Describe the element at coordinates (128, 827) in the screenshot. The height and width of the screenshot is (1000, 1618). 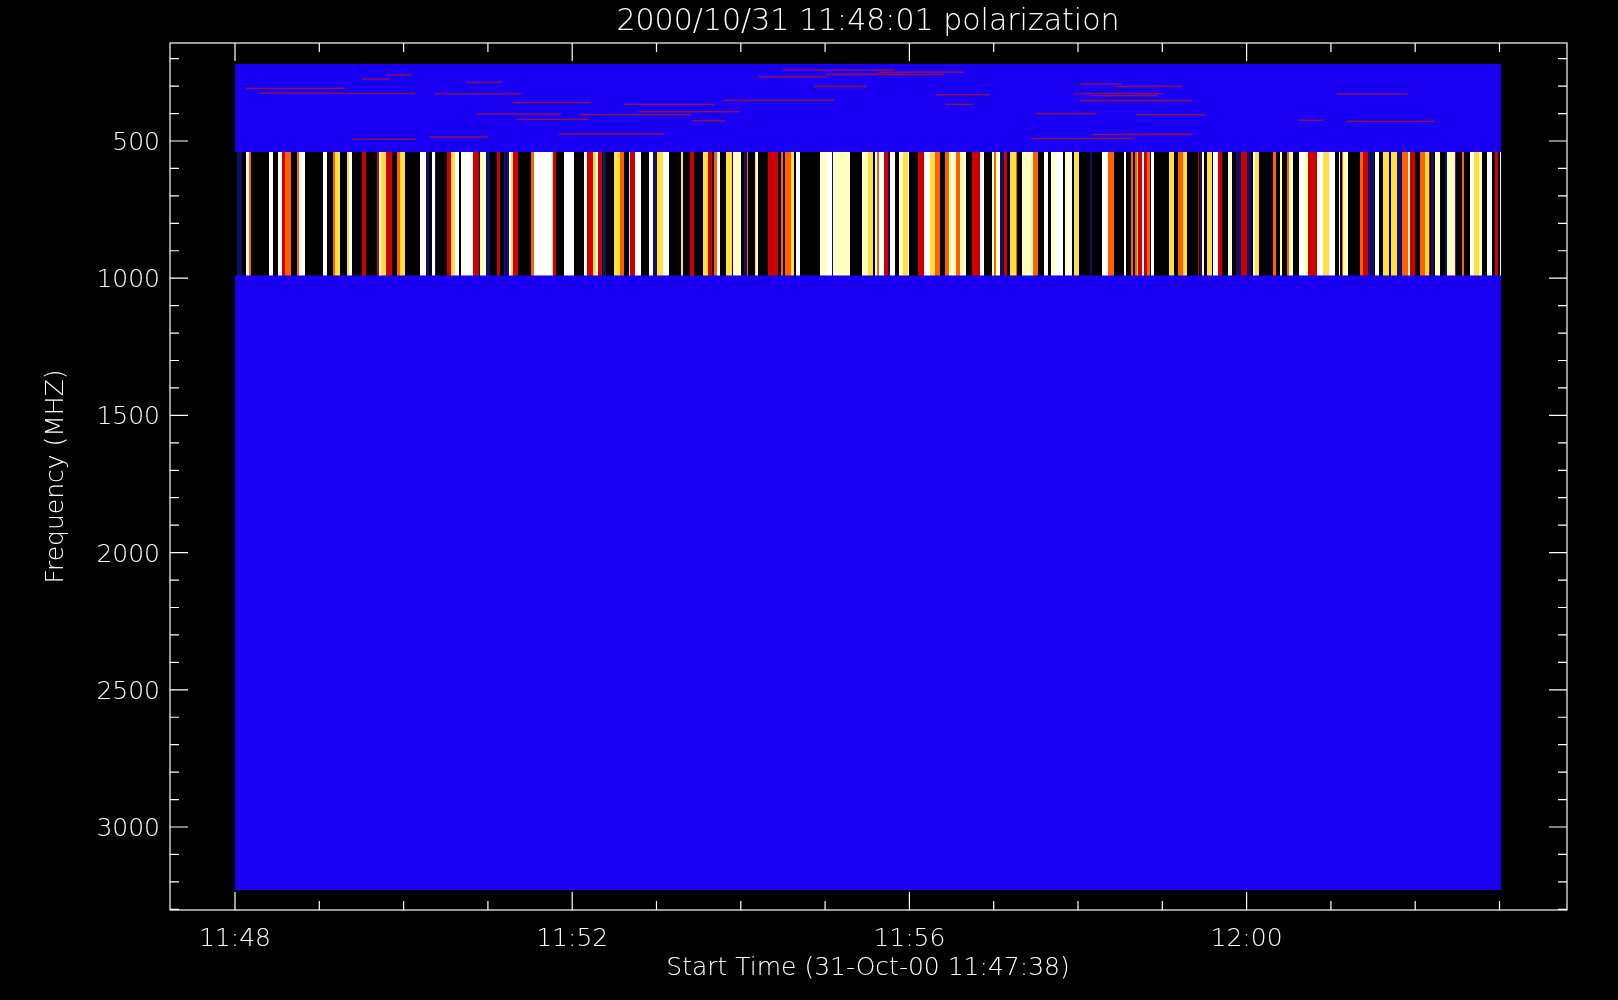
I see `y-tick-label: 3000` at that location.